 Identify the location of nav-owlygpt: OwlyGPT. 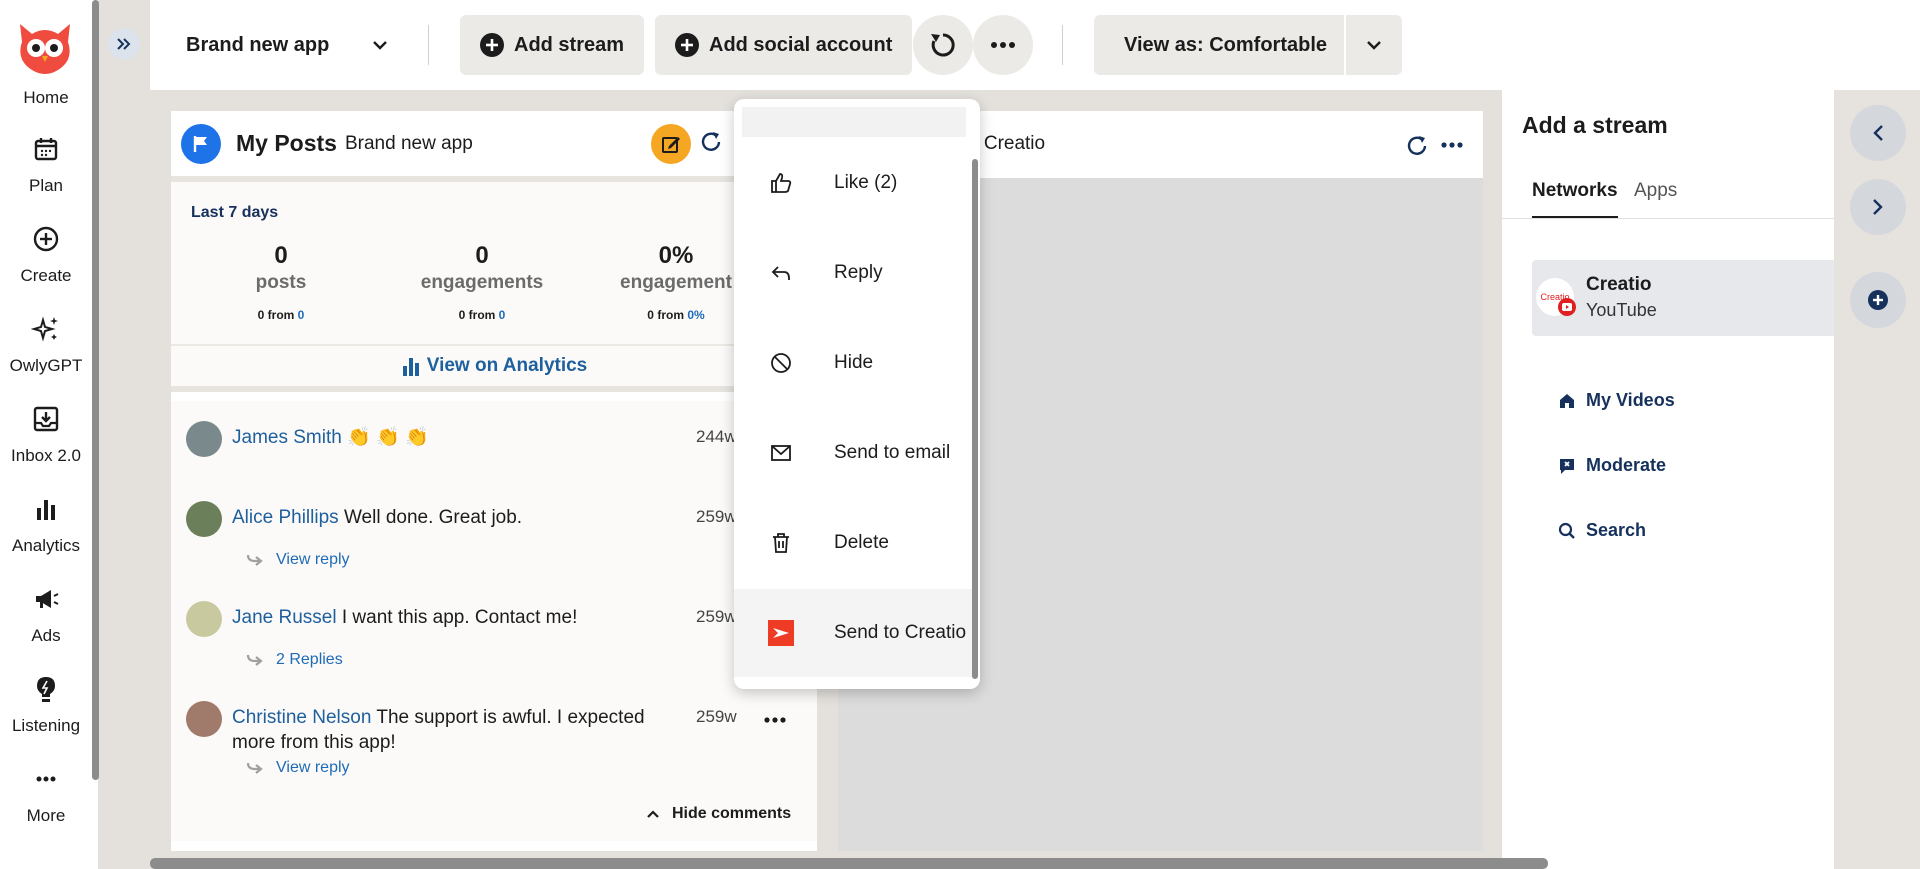
(46, 345).